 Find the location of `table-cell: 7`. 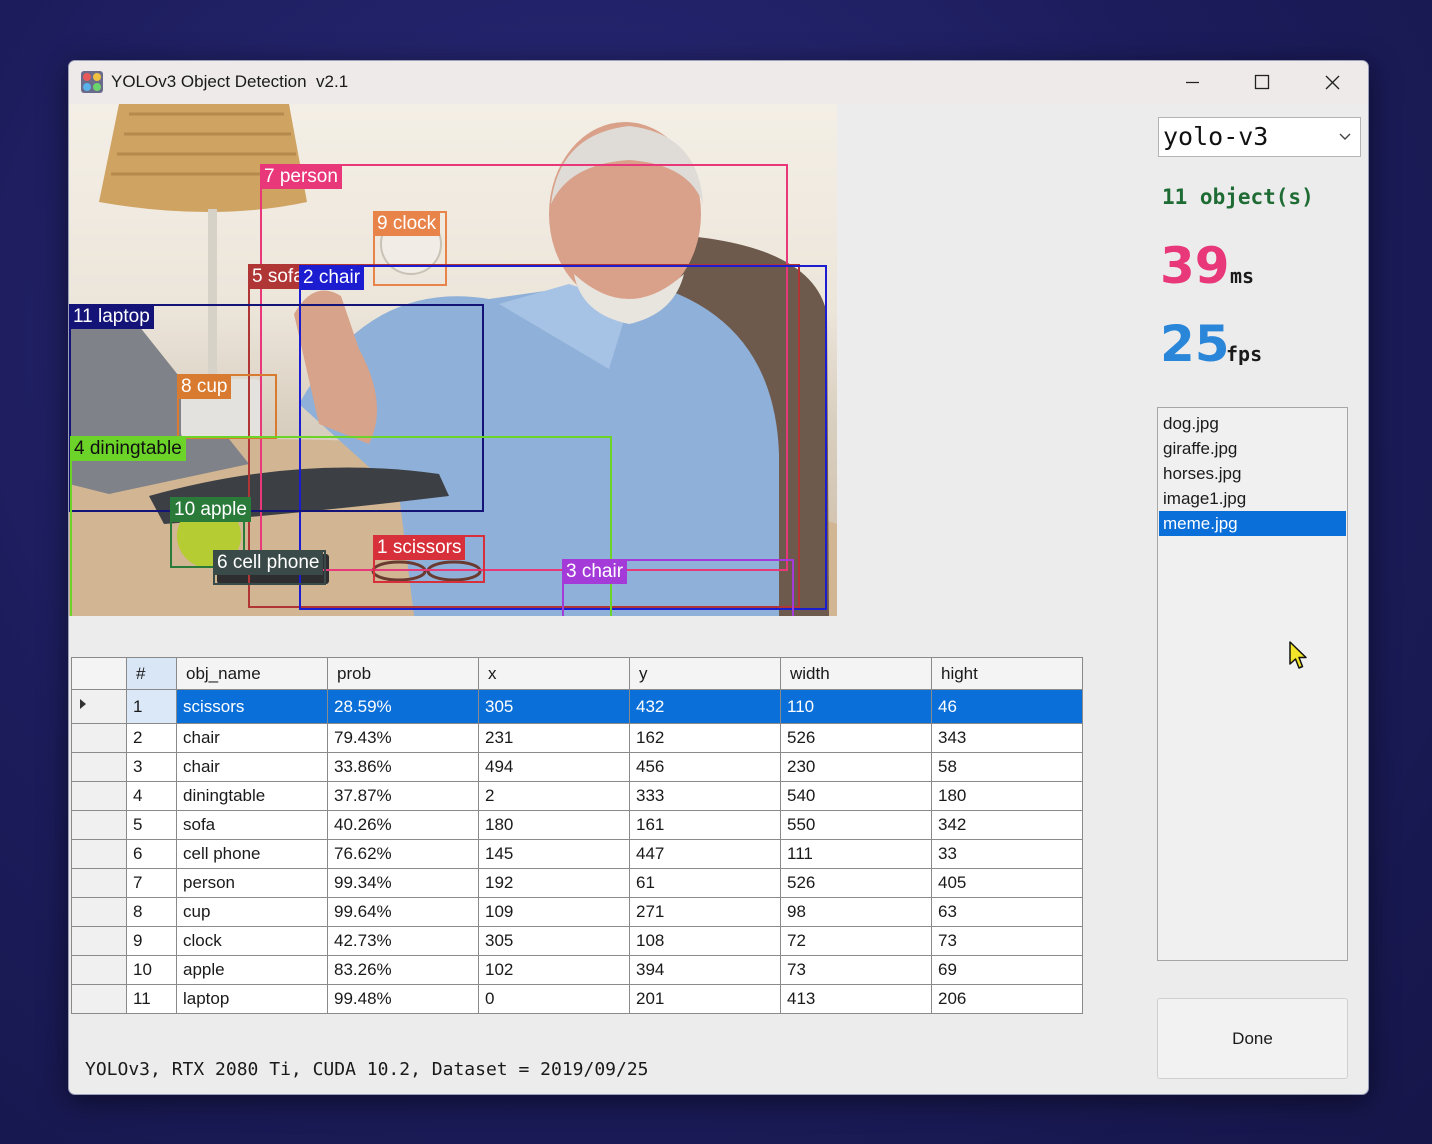

table-cell: 7 is located at coordinates (151, 883).